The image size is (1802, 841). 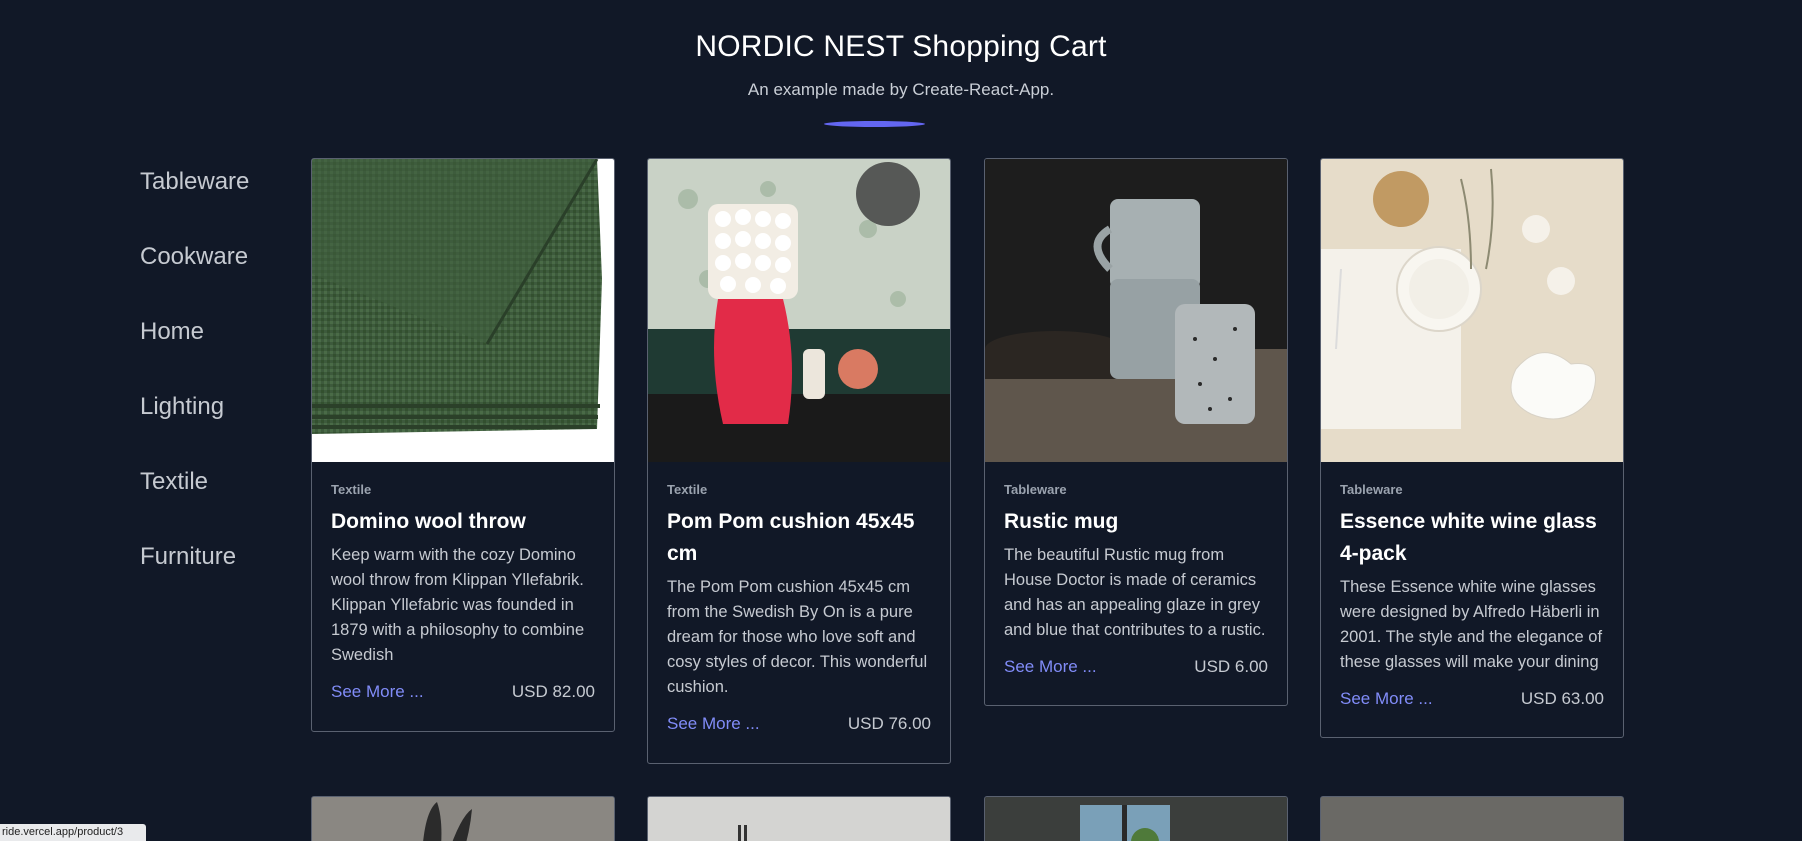 What do you see at coordinates (874, 124) in the screenshot?
I see `title-accent-bar` at bounding box center [874, 124].